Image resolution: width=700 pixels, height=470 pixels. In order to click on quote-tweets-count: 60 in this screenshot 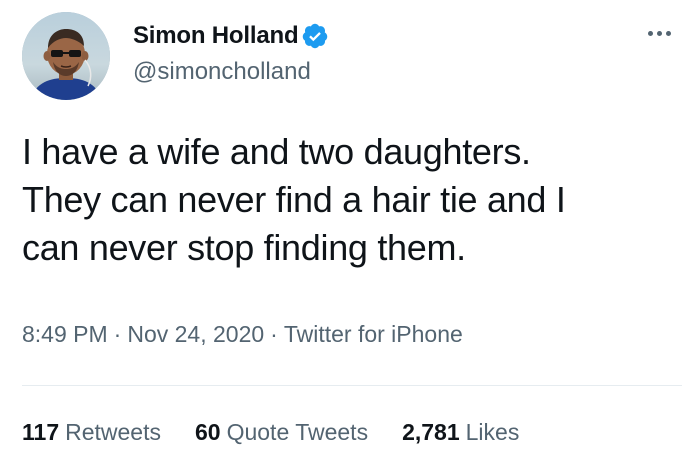, I will do `click(207, 432)`.